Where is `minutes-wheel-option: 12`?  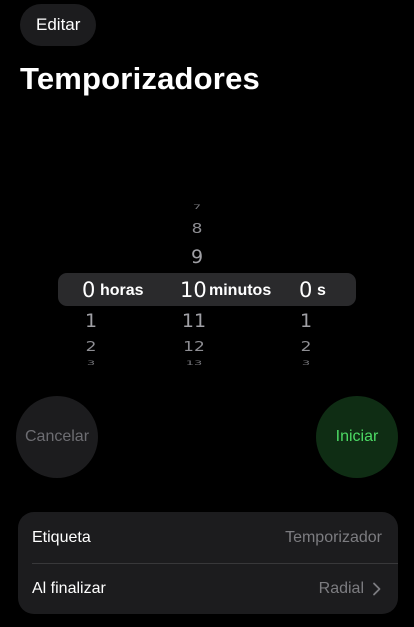
minutes-wheel-option: 12 is located at coordinates (194, 347).